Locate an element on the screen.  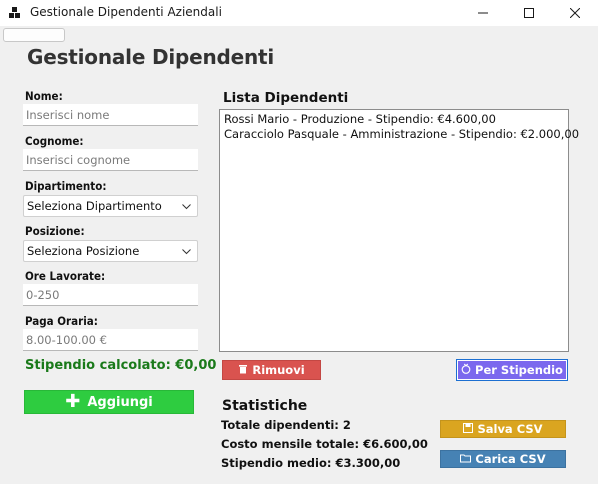
remove-button: Rimuovi is located at coordinates (271, 370).